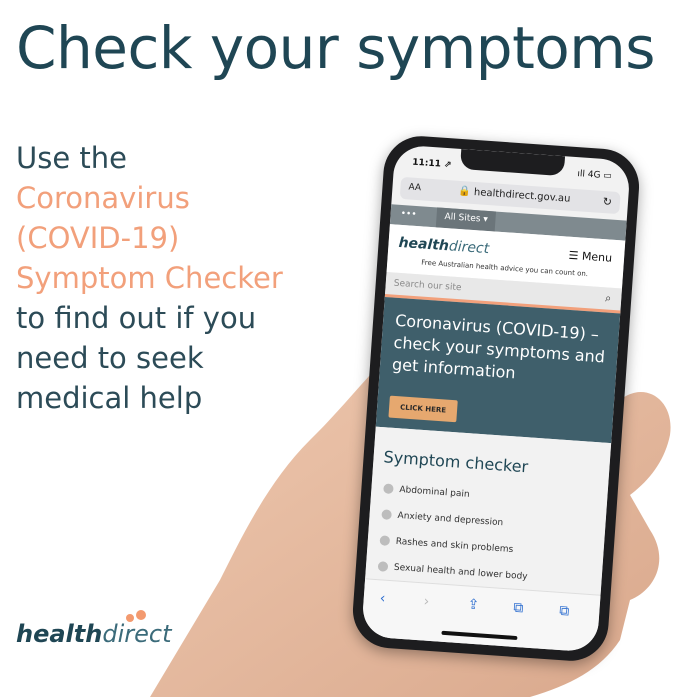 The height and width of the screenshot is (697, 687). I want to click on url-text: 🔒 healthdirect.gov.au, so click(514, 195).